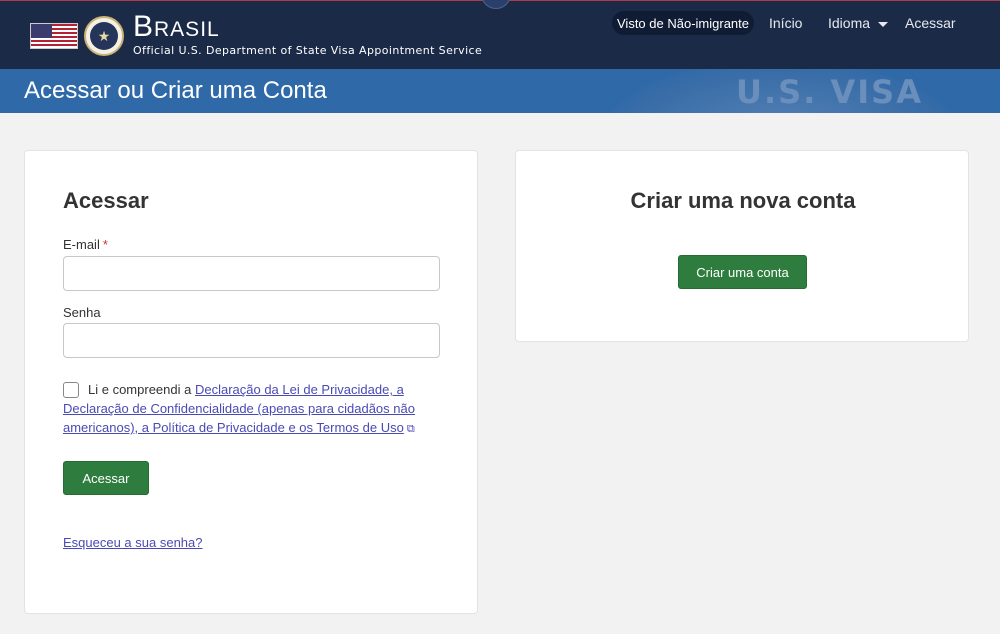 Image resolution: width=1000 pixels, height=634 pixels. What do you see at coordinates (410, 429) in the screenshot?
I see `external-link-icon: ⧉` at bounding box center [410, 429].